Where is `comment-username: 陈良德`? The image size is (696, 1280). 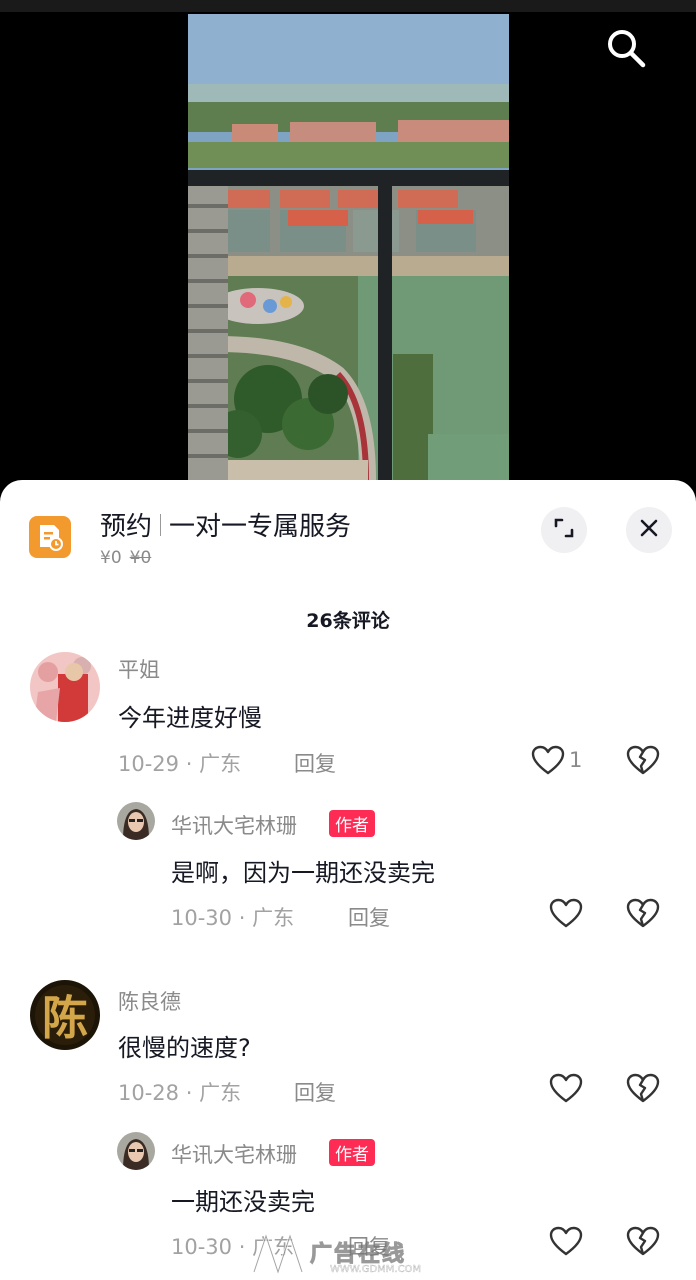 comment-username: 陈良德 is located at coordinates (149, 1001).